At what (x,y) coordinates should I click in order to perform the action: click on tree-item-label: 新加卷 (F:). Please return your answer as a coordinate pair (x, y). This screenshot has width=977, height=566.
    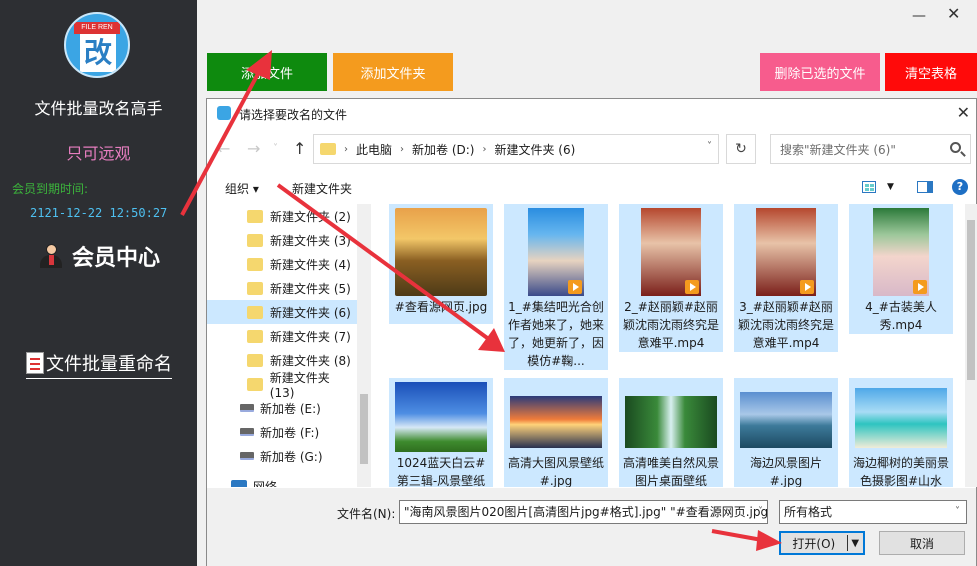
    Looking at the image, I should click on (290, 432).